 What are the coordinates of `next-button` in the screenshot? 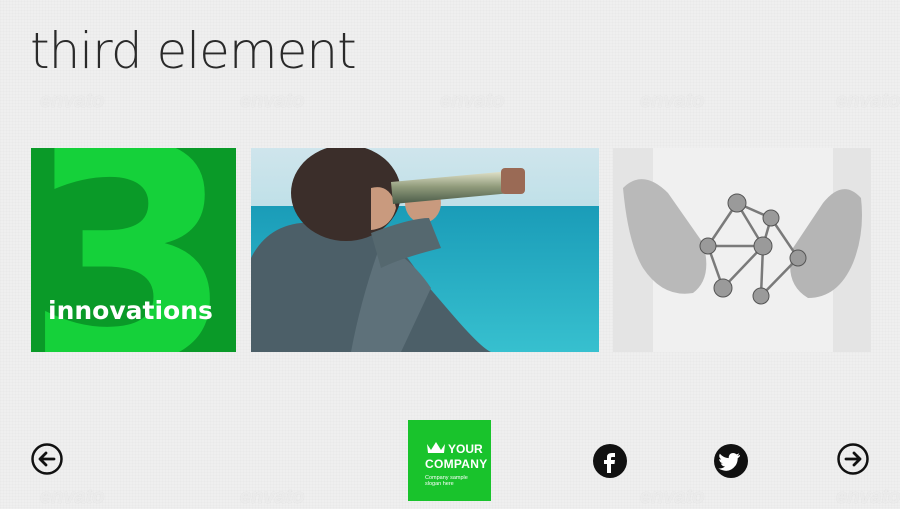 It's located at (853, 459).